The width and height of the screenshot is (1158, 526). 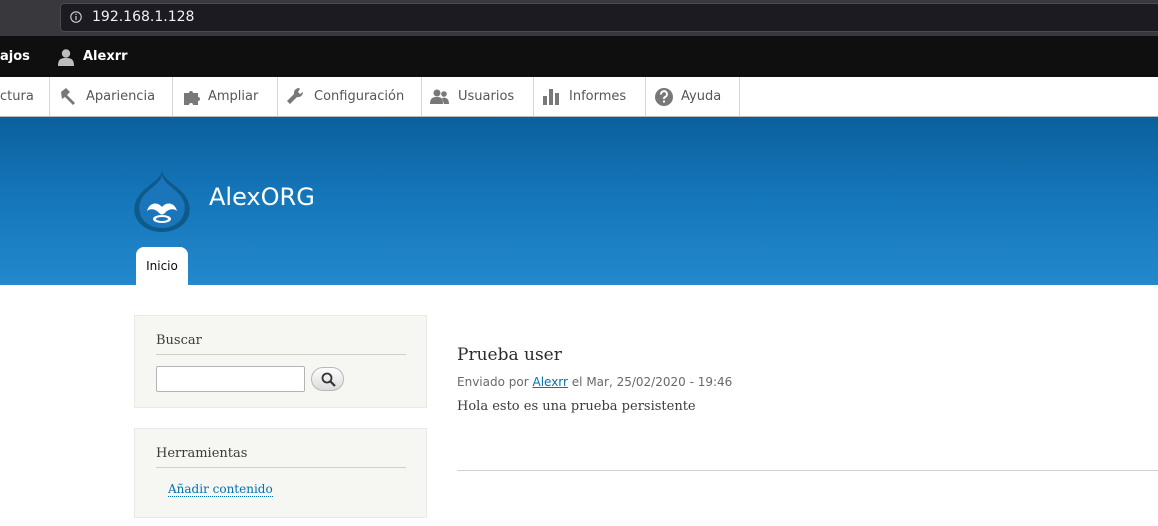 I want to click on tray-item-label: Configuración, so click(x=359, y=96).